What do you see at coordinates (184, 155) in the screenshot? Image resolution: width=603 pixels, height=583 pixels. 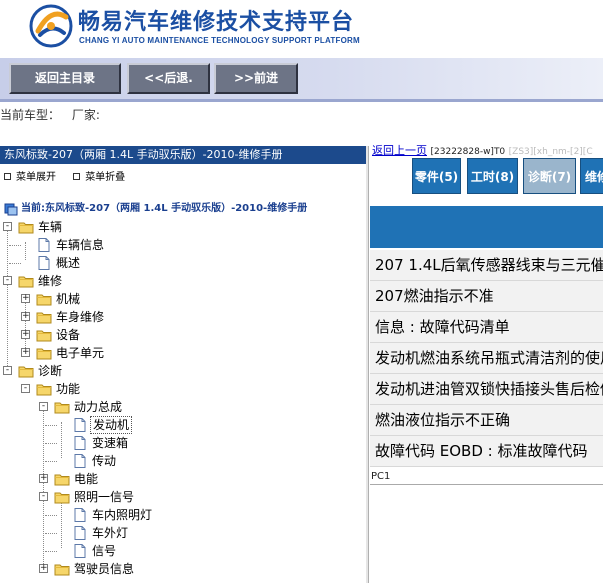 I see `manual-title: 东风标致-207（两厢 1.4L 手动驭乐版）-2010-维修手册` at bounding box center [184, 155].